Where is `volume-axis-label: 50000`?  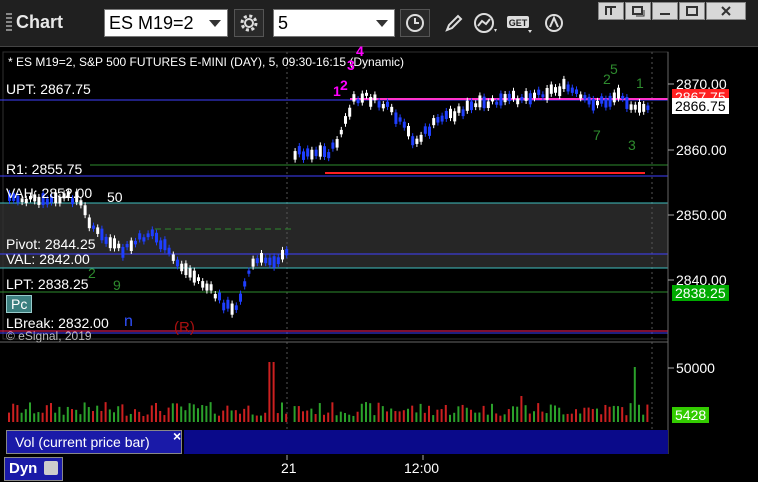 volume-axis-label: 50000 is located at coordinates (695, 368).